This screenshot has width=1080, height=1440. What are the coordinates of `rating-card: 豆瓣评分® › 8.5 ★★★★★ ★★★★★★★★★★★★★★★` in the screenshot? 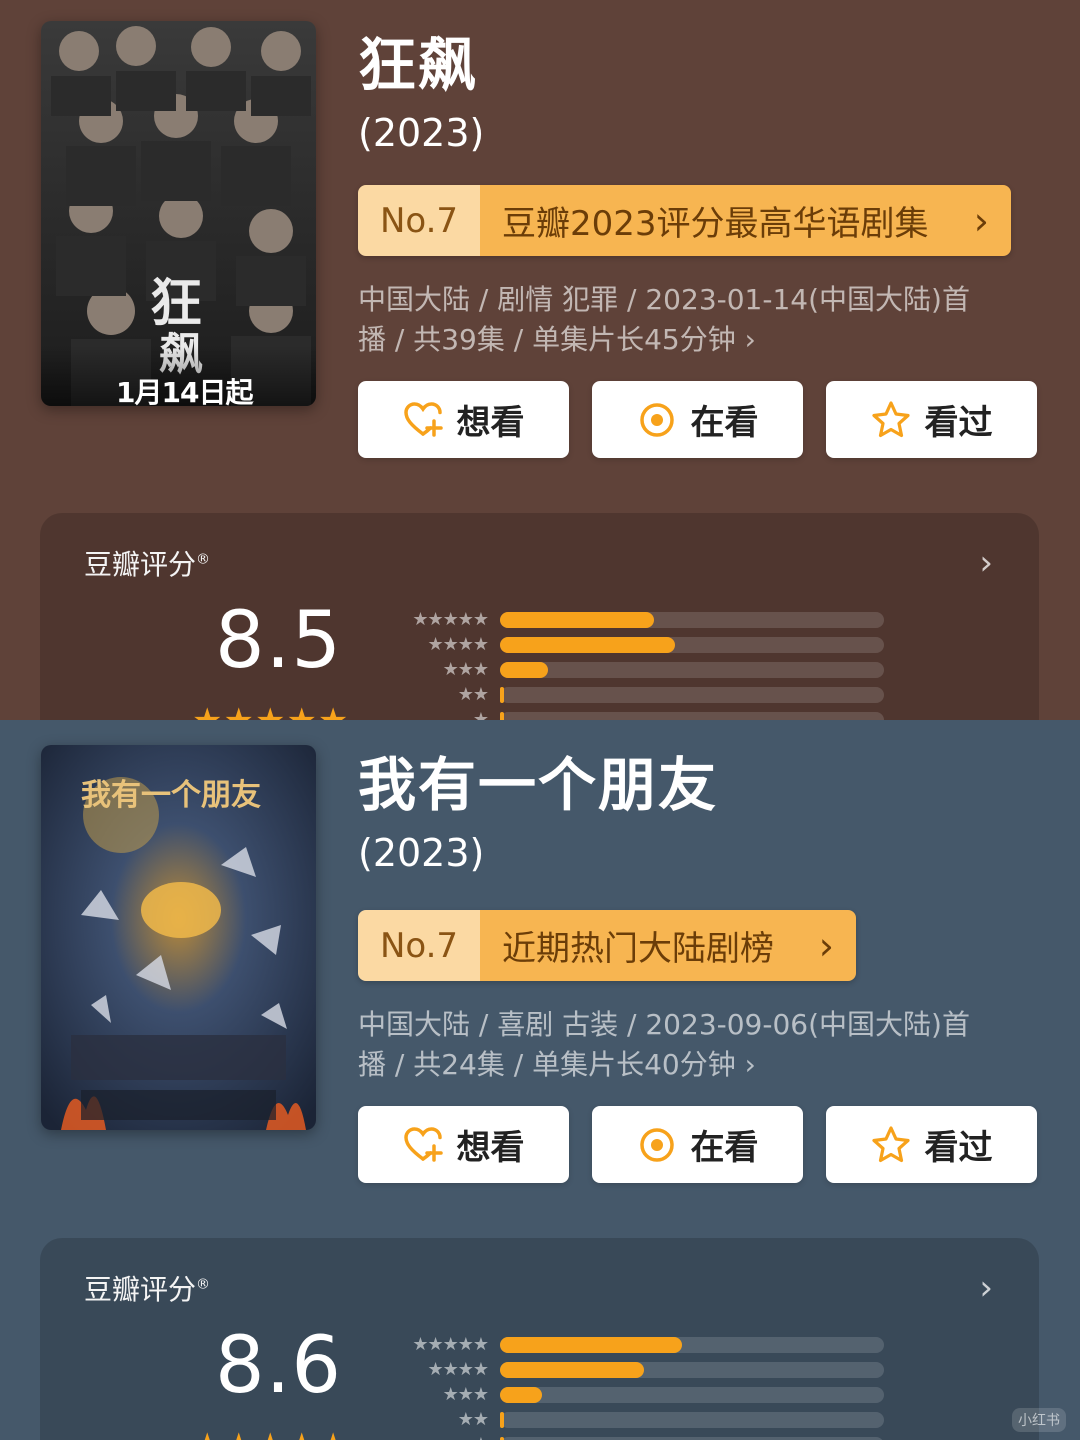 It's located at (539, 616).